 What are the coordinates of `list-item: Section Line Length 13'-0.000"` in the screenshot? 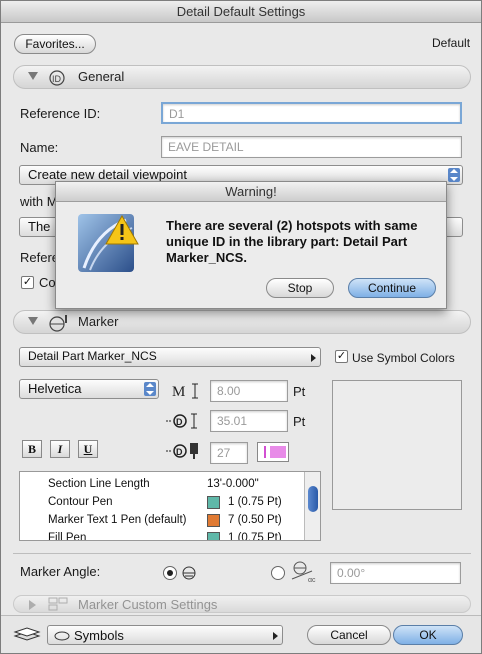 It's located at (163, 485).